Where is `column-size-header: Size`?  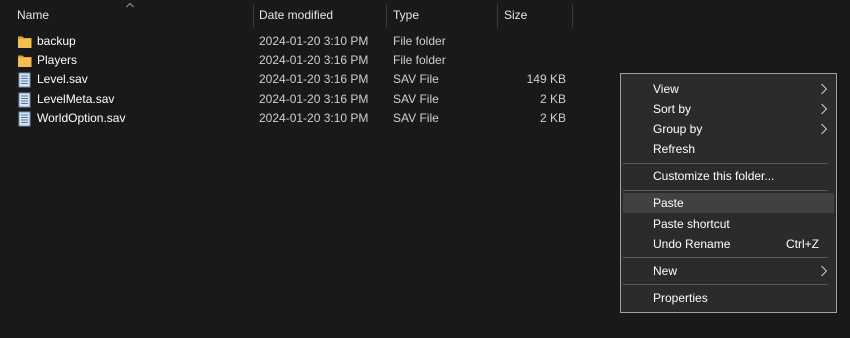 column-size-header: Size is located at coordinates (515, 15).